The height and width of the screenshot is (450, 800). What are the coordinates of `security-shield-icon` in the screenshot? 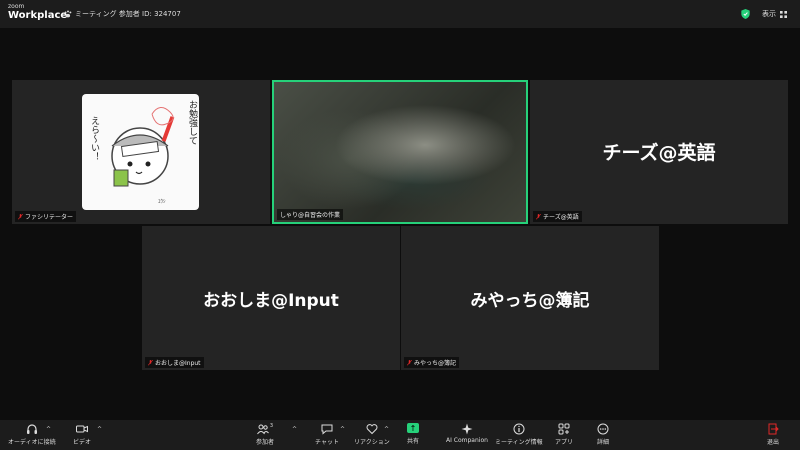 It's located at (745, 14).